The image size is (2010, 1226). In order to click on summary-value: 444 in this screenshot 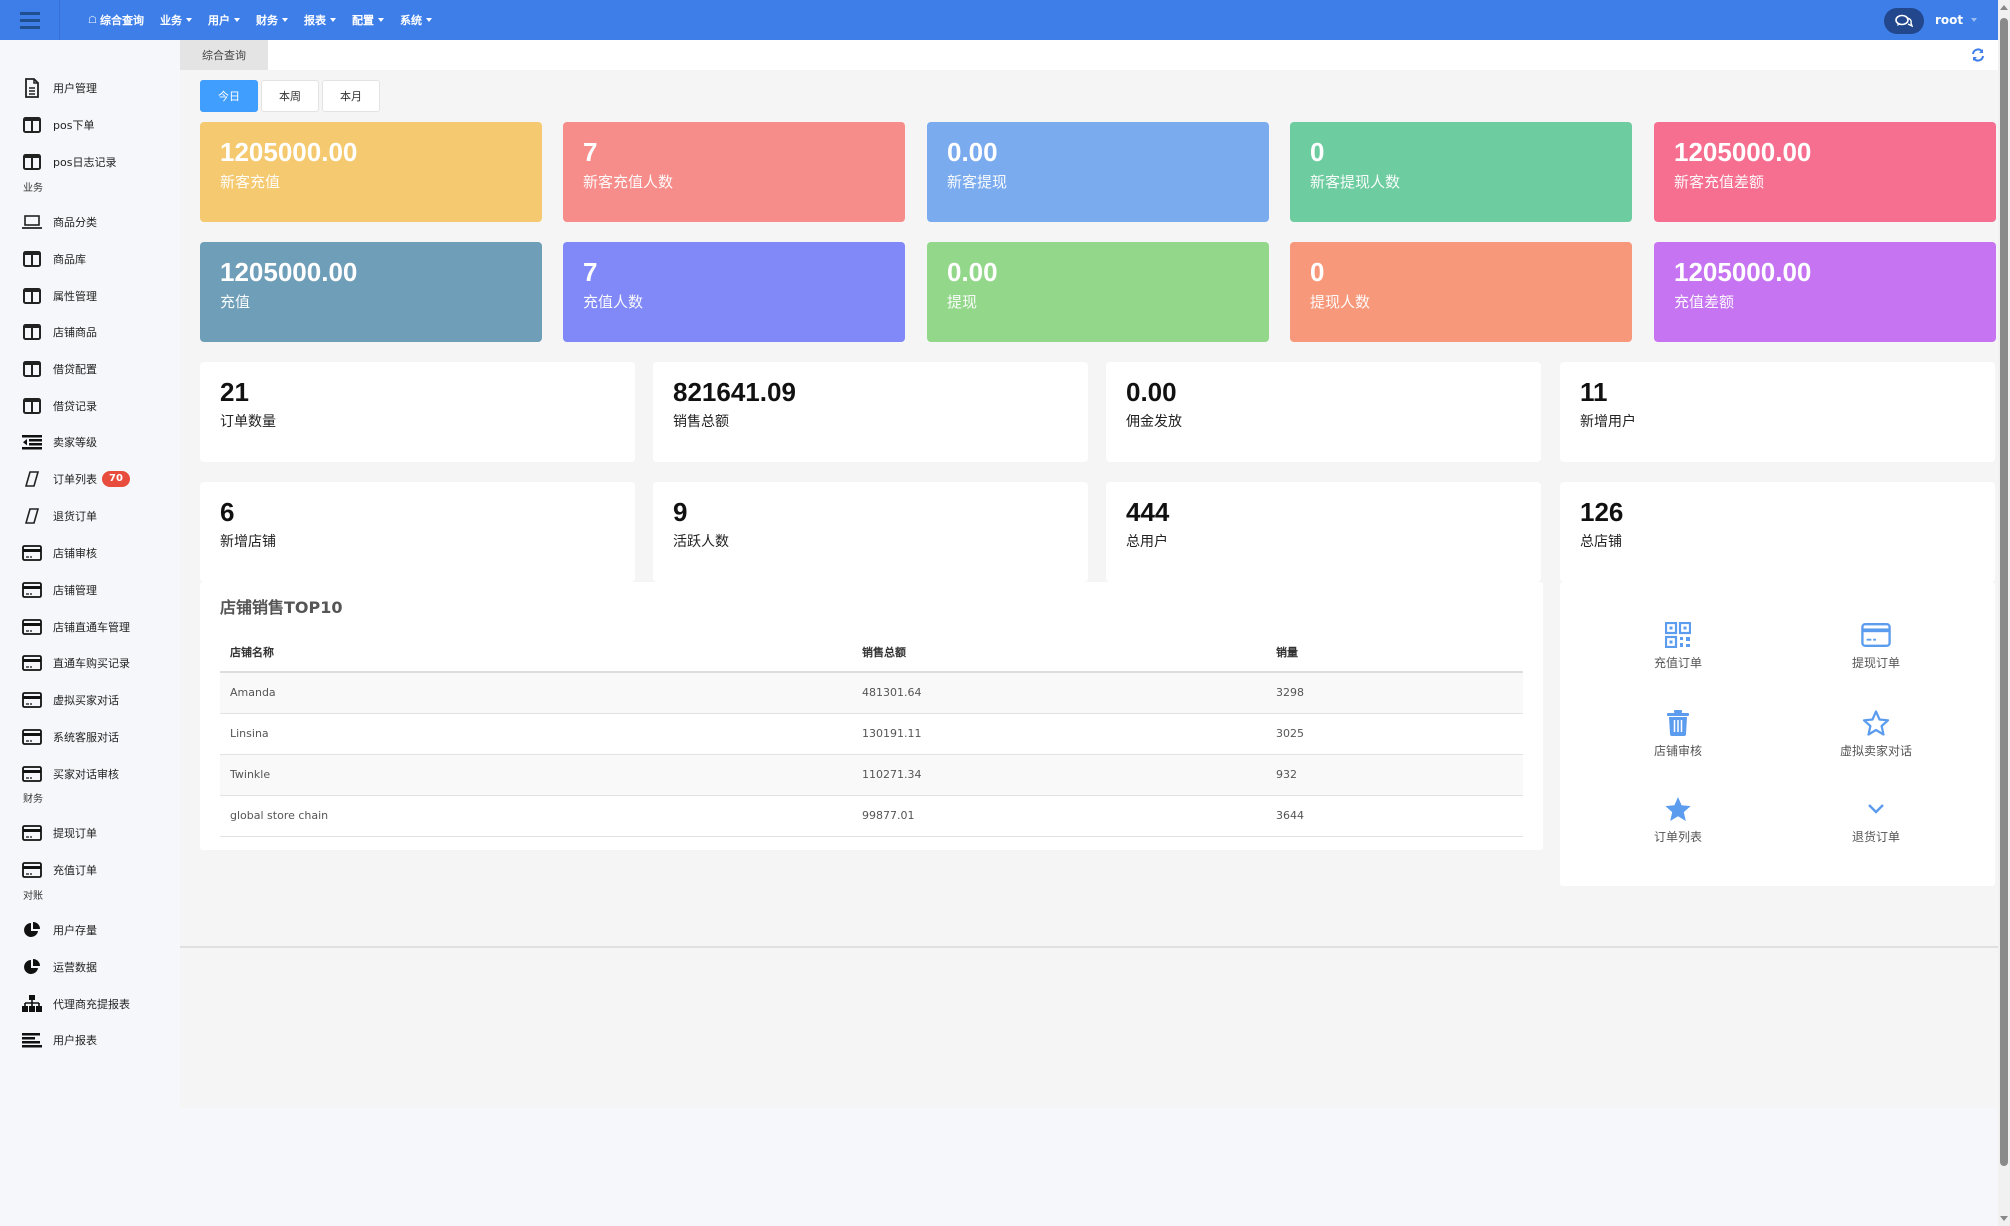, I will do `click(1148, 512)`.